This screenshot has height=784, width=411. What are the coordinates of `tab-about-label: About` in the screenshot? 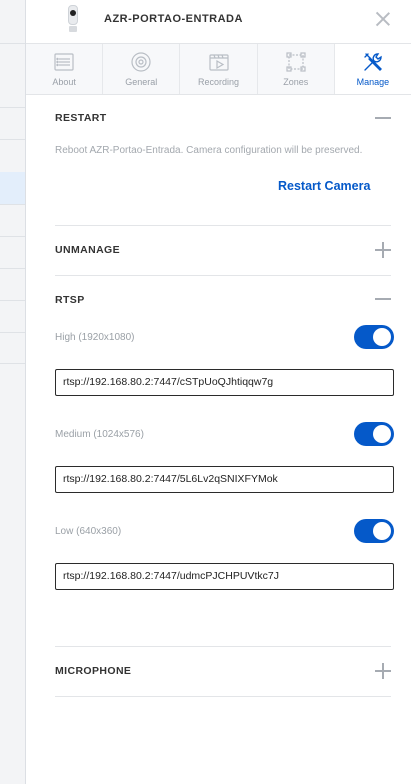 It's located at (64, 82).